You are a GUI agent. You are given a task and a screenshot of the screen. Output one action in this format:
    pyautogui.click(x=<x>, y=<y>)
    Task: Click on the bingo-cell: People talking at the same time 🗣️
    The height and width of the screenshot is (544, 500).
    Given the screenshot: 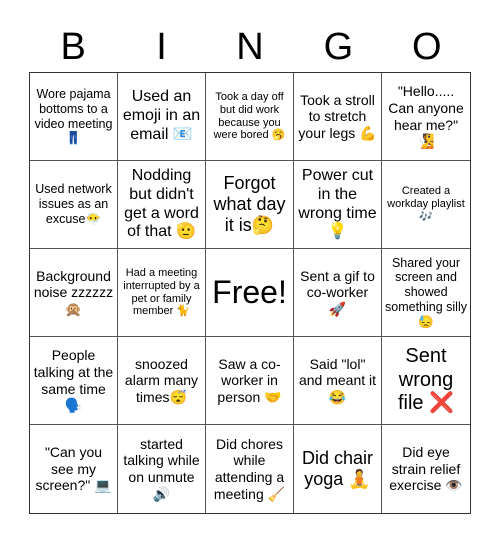 What is the action you would take?
    pyautogui.click(x=74, y=381)
    